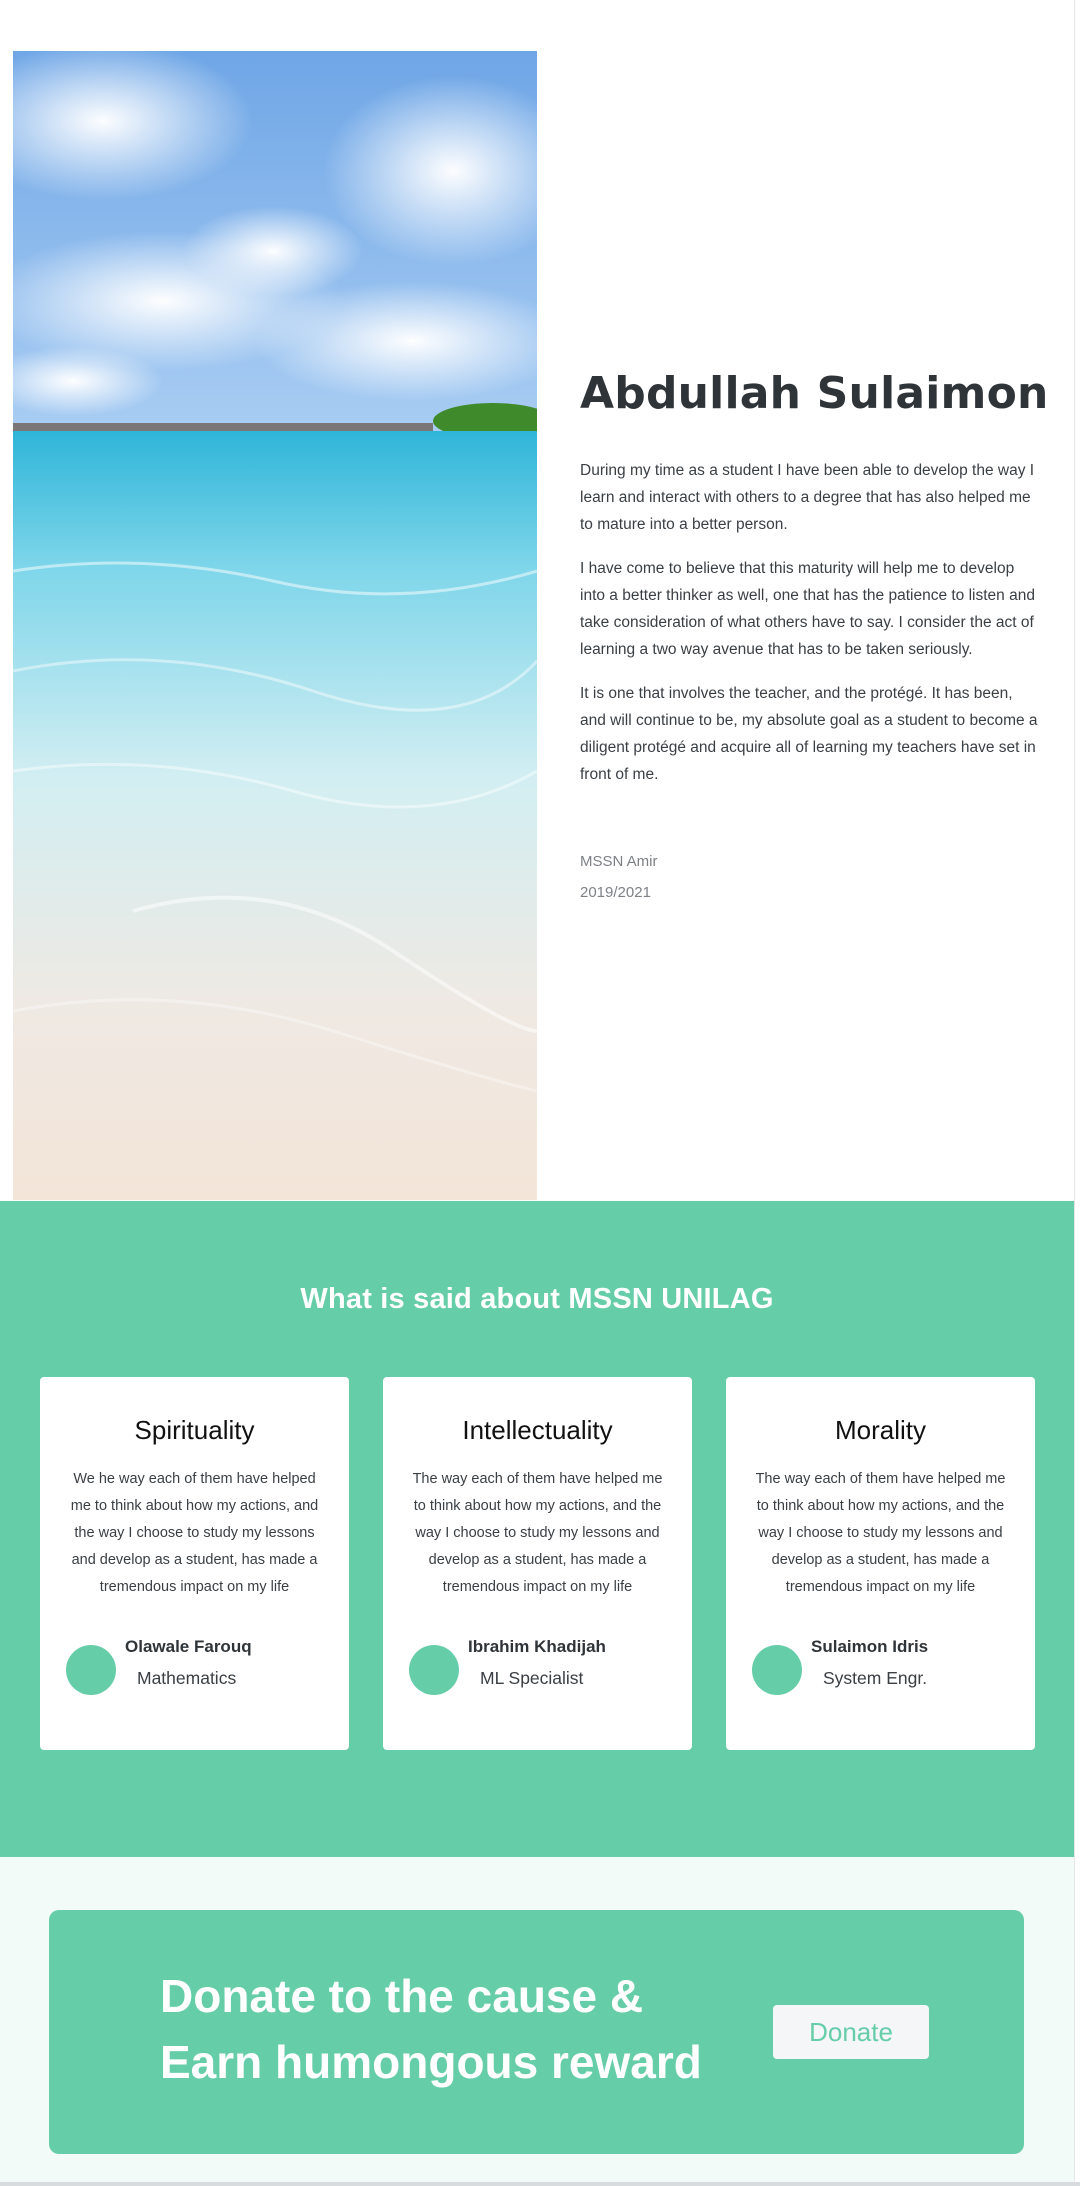 Image resolution: width=1080 pixels, height=2186 pixels. I want to click on donate-button: Donate, so click(851, 2032).